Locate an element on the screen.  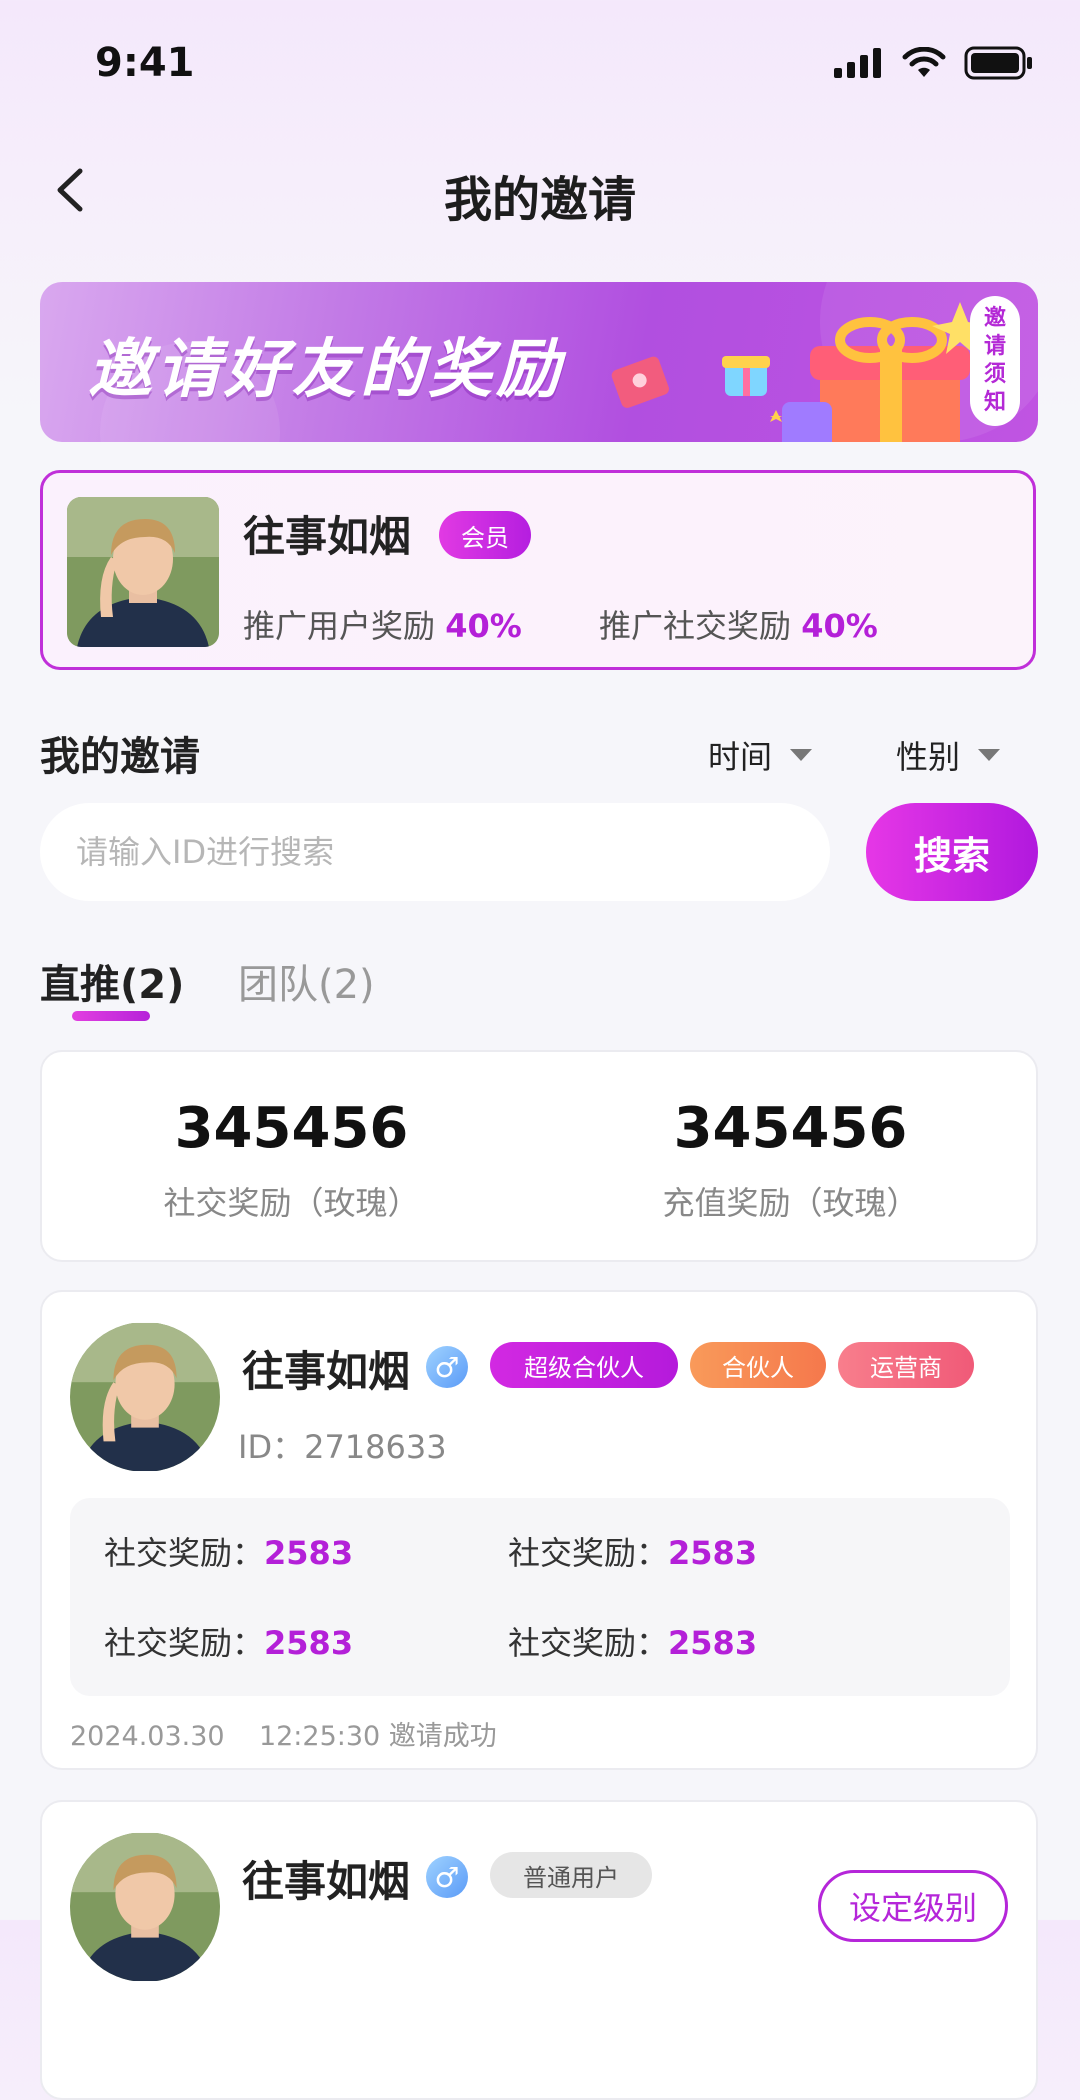
tab-direct: 直推(2) is located at coordinates (112, 981).